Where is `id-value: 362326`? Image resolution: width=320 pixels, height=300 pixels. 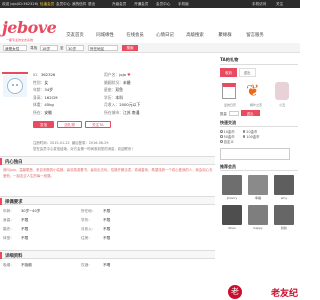
id-value: 362326 is located at coordinates (48, 74).